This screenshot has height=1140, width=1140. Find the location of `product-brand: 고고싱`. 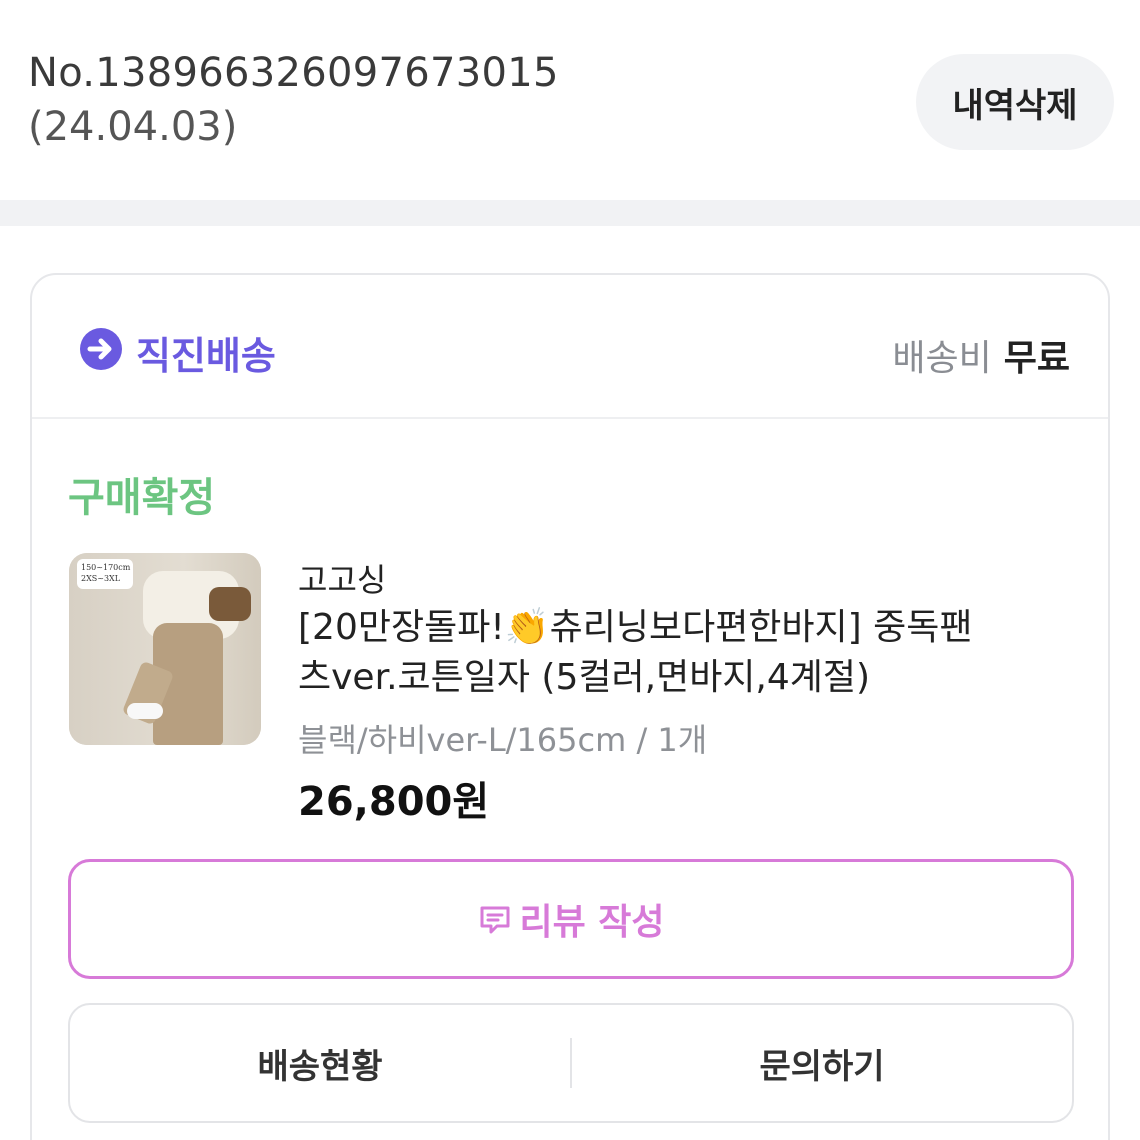

product-brand: 고고싱 is located at coordinates (342, 578).